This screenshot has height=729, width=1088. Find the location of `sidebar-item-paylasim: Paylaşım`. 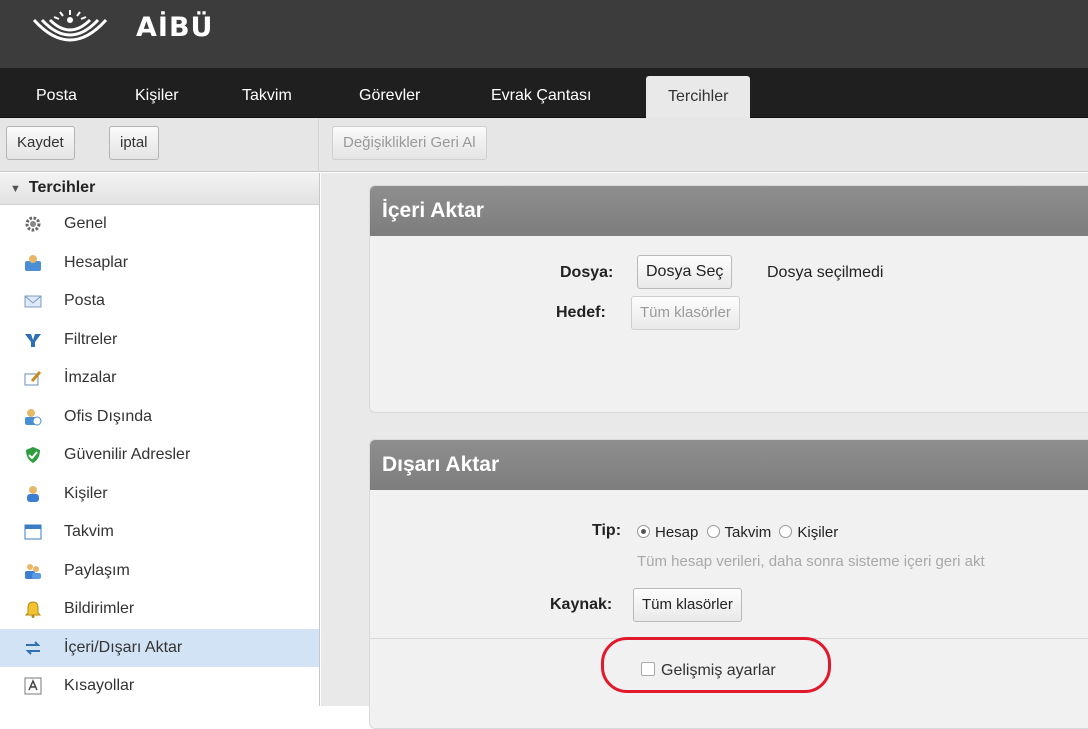

sidebar-item-paylasim: Paylaşım is located at coordinates (159, 571).